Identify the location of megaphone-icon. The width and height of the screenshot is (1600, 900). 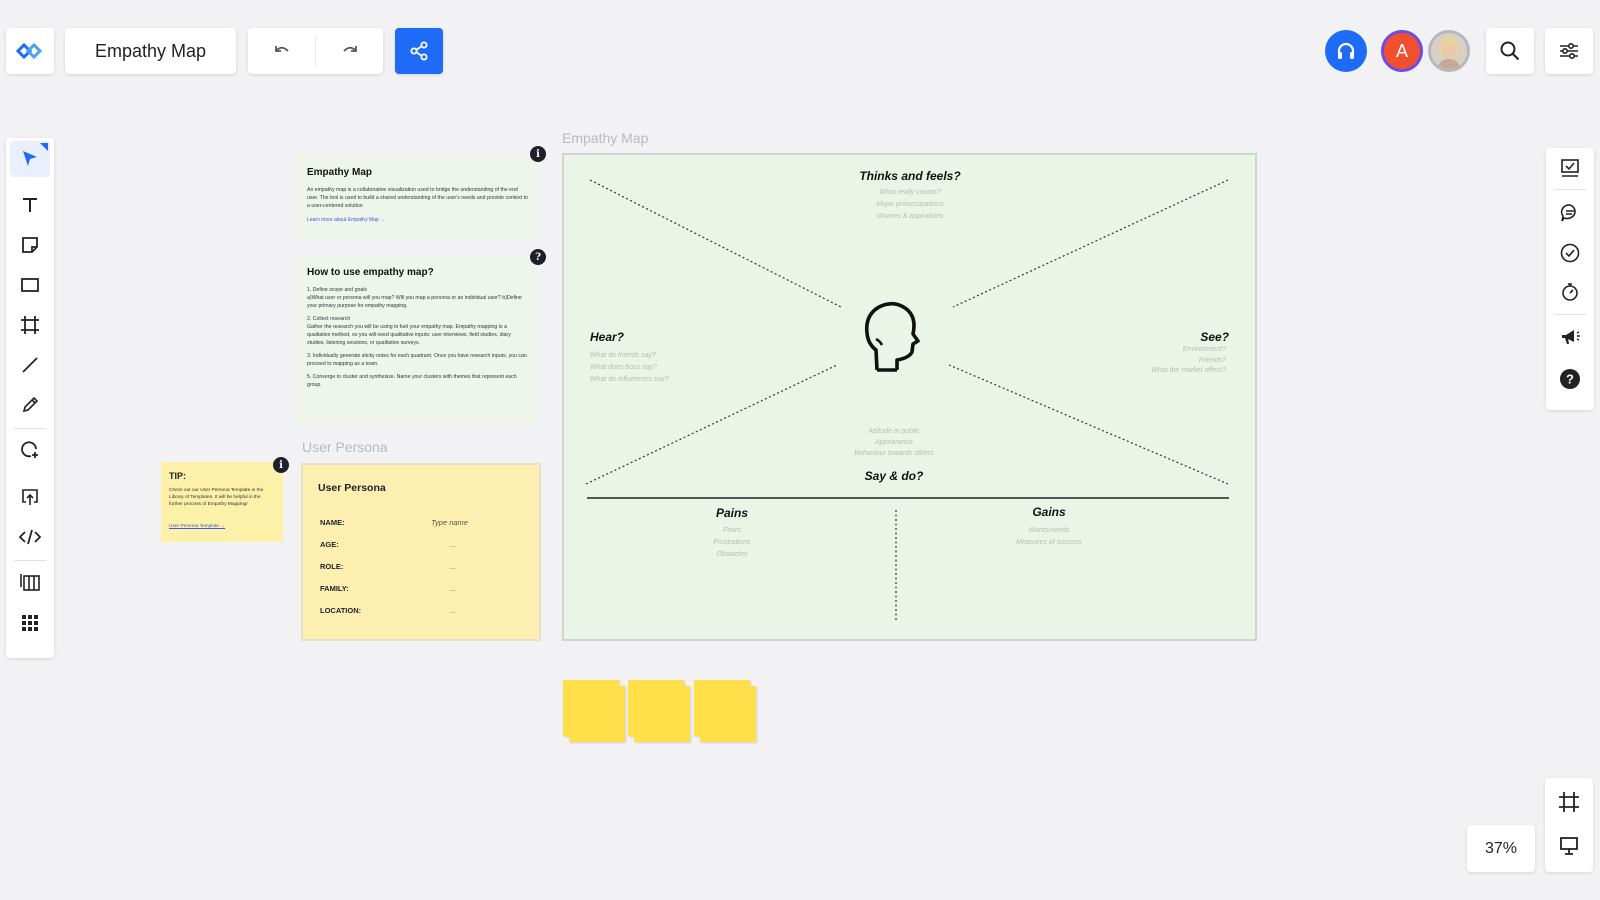
(1571, 337).